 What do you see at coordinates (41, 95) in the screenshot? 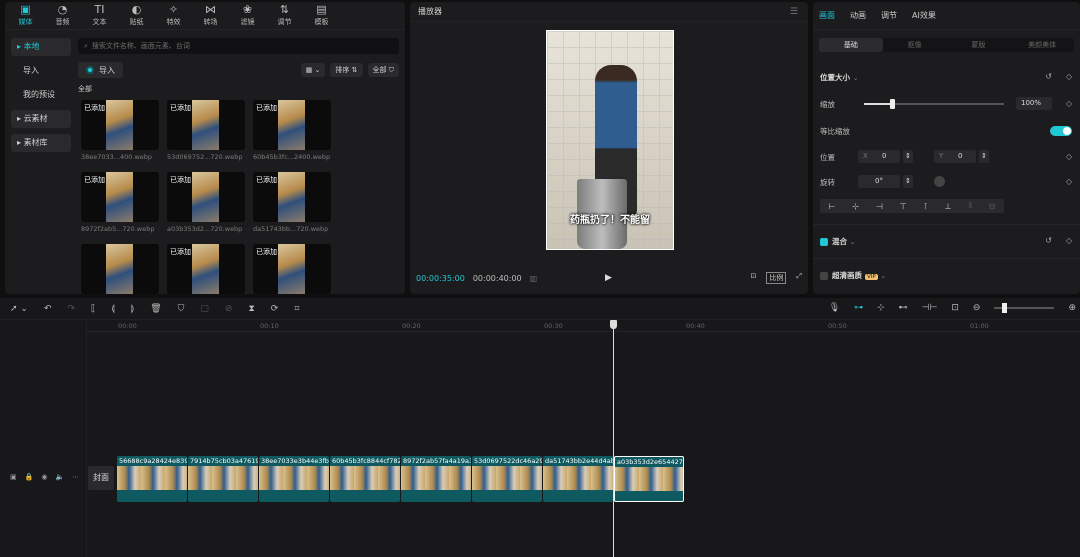
I see `sidebar-item: 我的预设` at bounding box center [41, 95].